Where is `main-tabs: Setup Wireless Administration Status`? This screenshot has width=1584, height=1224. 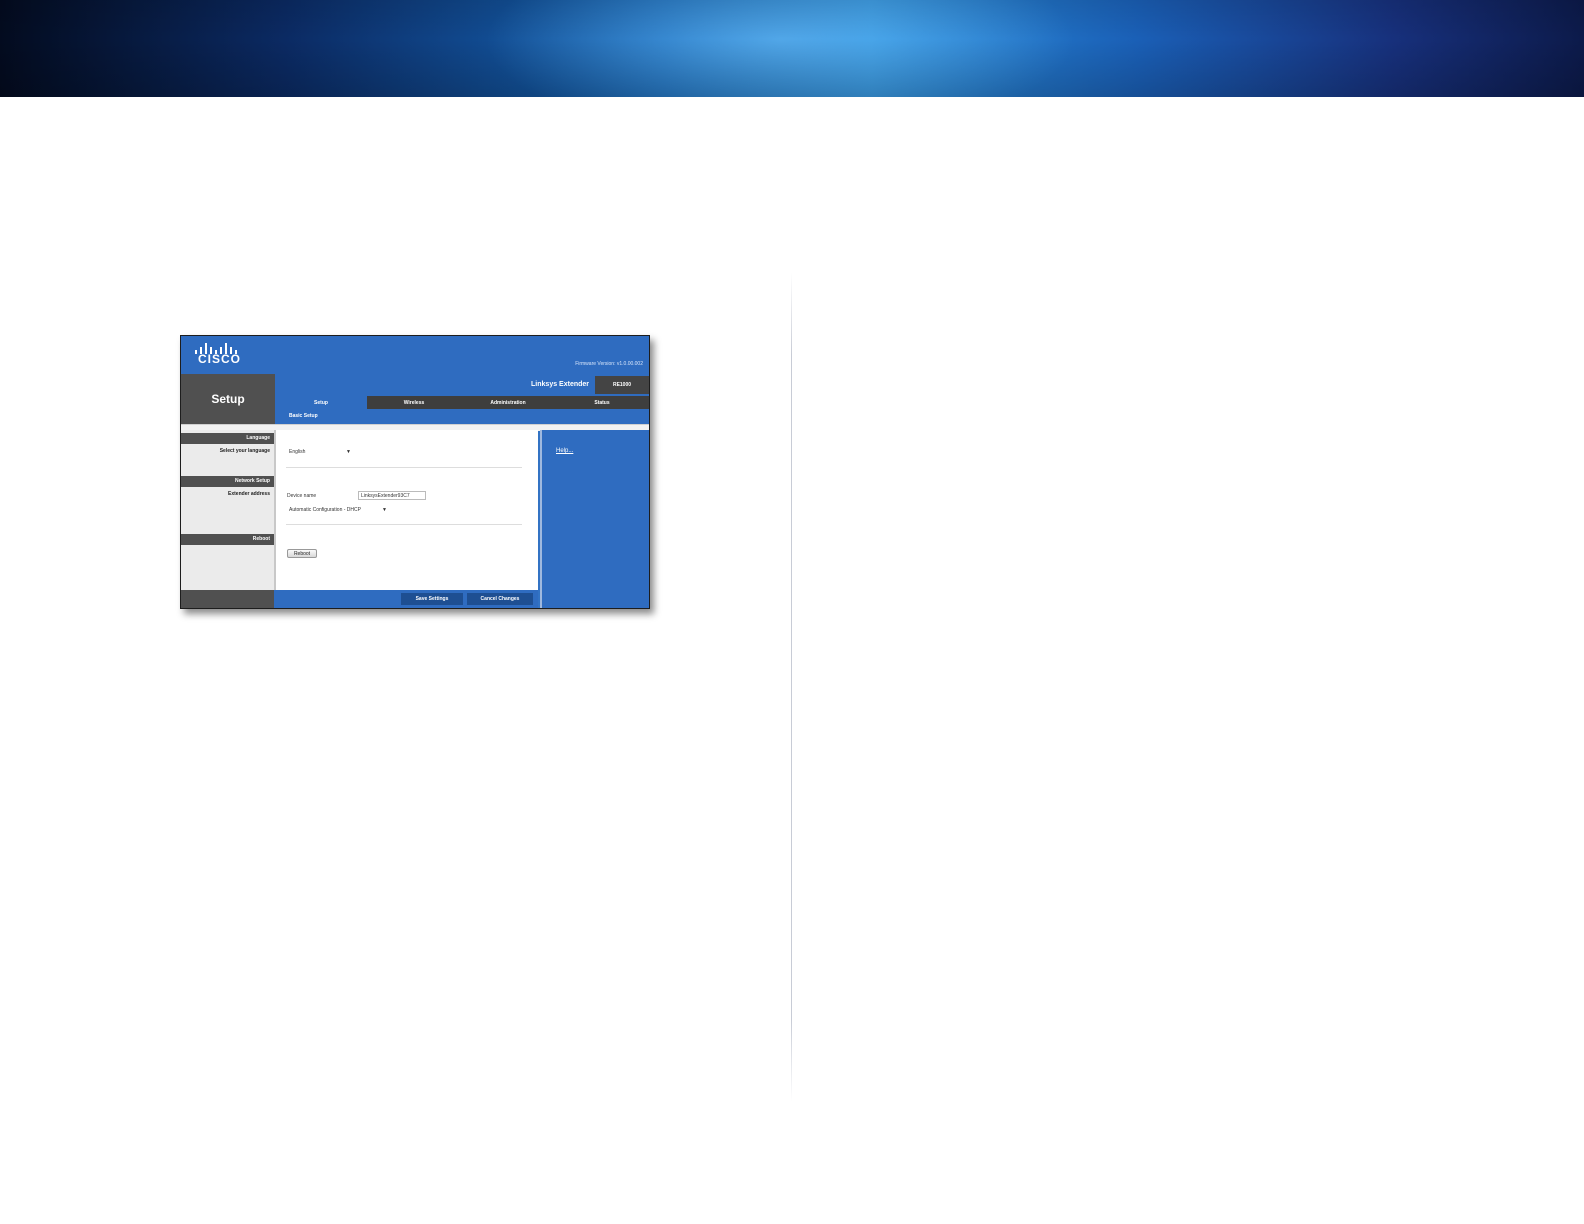 main-tabs: Setup Wireless Administration Status is located at coordinates (462, 402).